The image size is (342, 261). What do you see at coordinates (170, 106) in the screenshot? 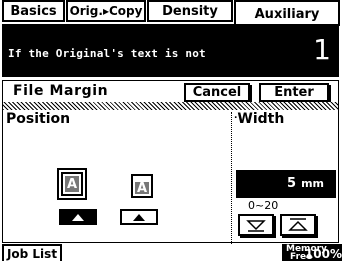
I see `hatched-divider` at bounding box center [170, 106].